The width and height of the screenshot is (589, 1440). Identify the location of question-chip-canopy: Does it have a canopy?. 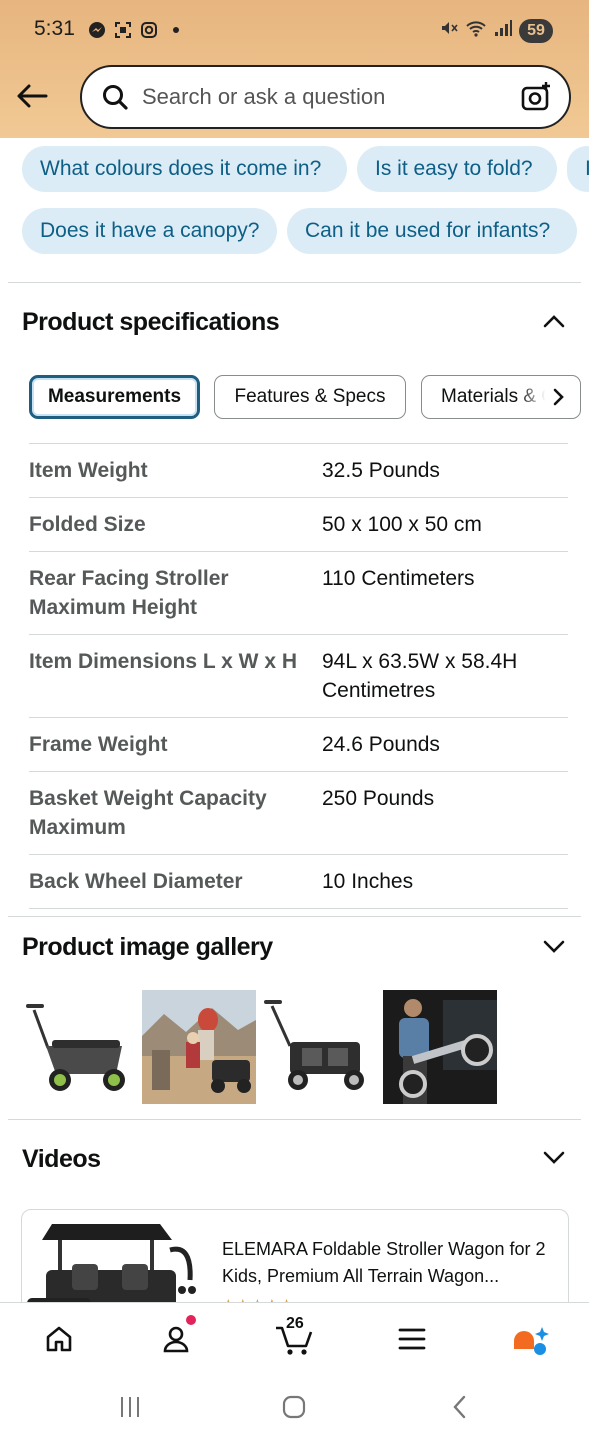
(149, 231).